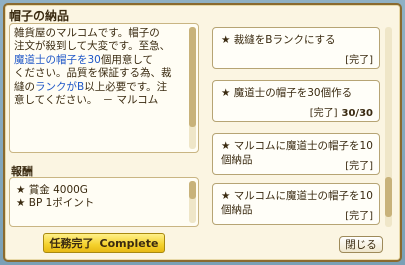  Describe the element at coordinates (126, 86) in the screenshot. I see `desc-line-5b: 以上必要です。注` at that location.